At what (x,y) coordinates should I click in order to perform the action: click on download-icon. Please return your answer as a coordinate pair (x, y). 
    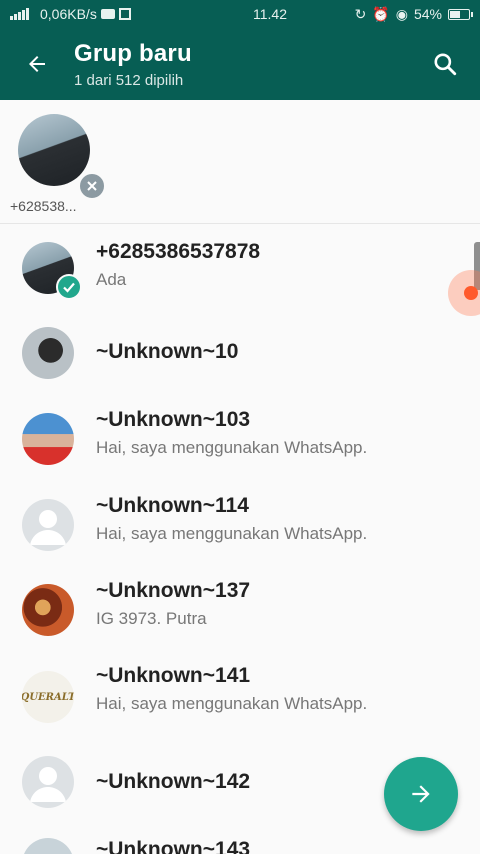
    Looking at the image, I should click on (124, 14).